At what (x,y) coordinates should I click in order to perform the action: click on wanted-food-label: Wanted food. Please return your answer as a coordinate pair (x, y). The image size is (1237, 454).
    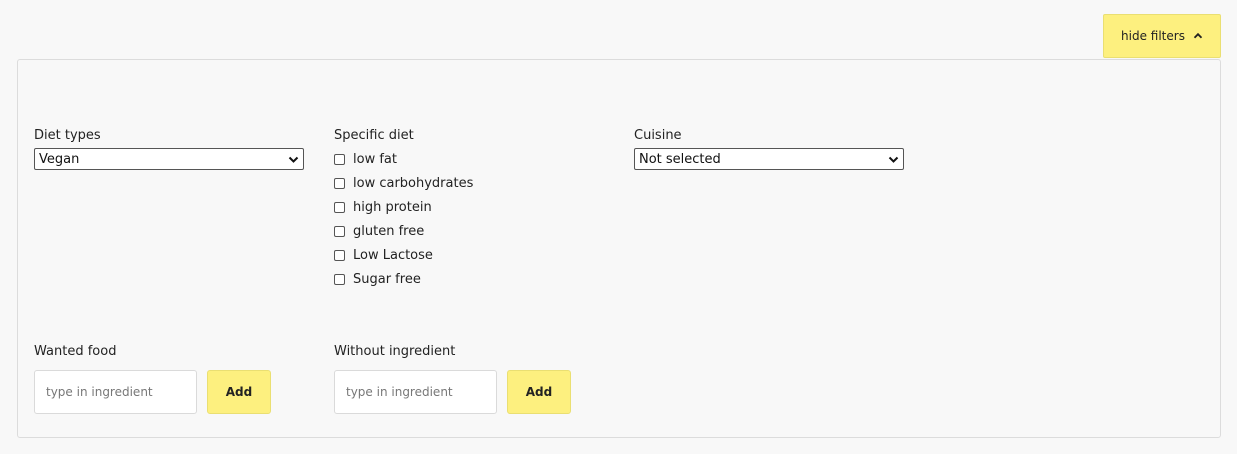
    Looking at the image, I should click on (75, 351).